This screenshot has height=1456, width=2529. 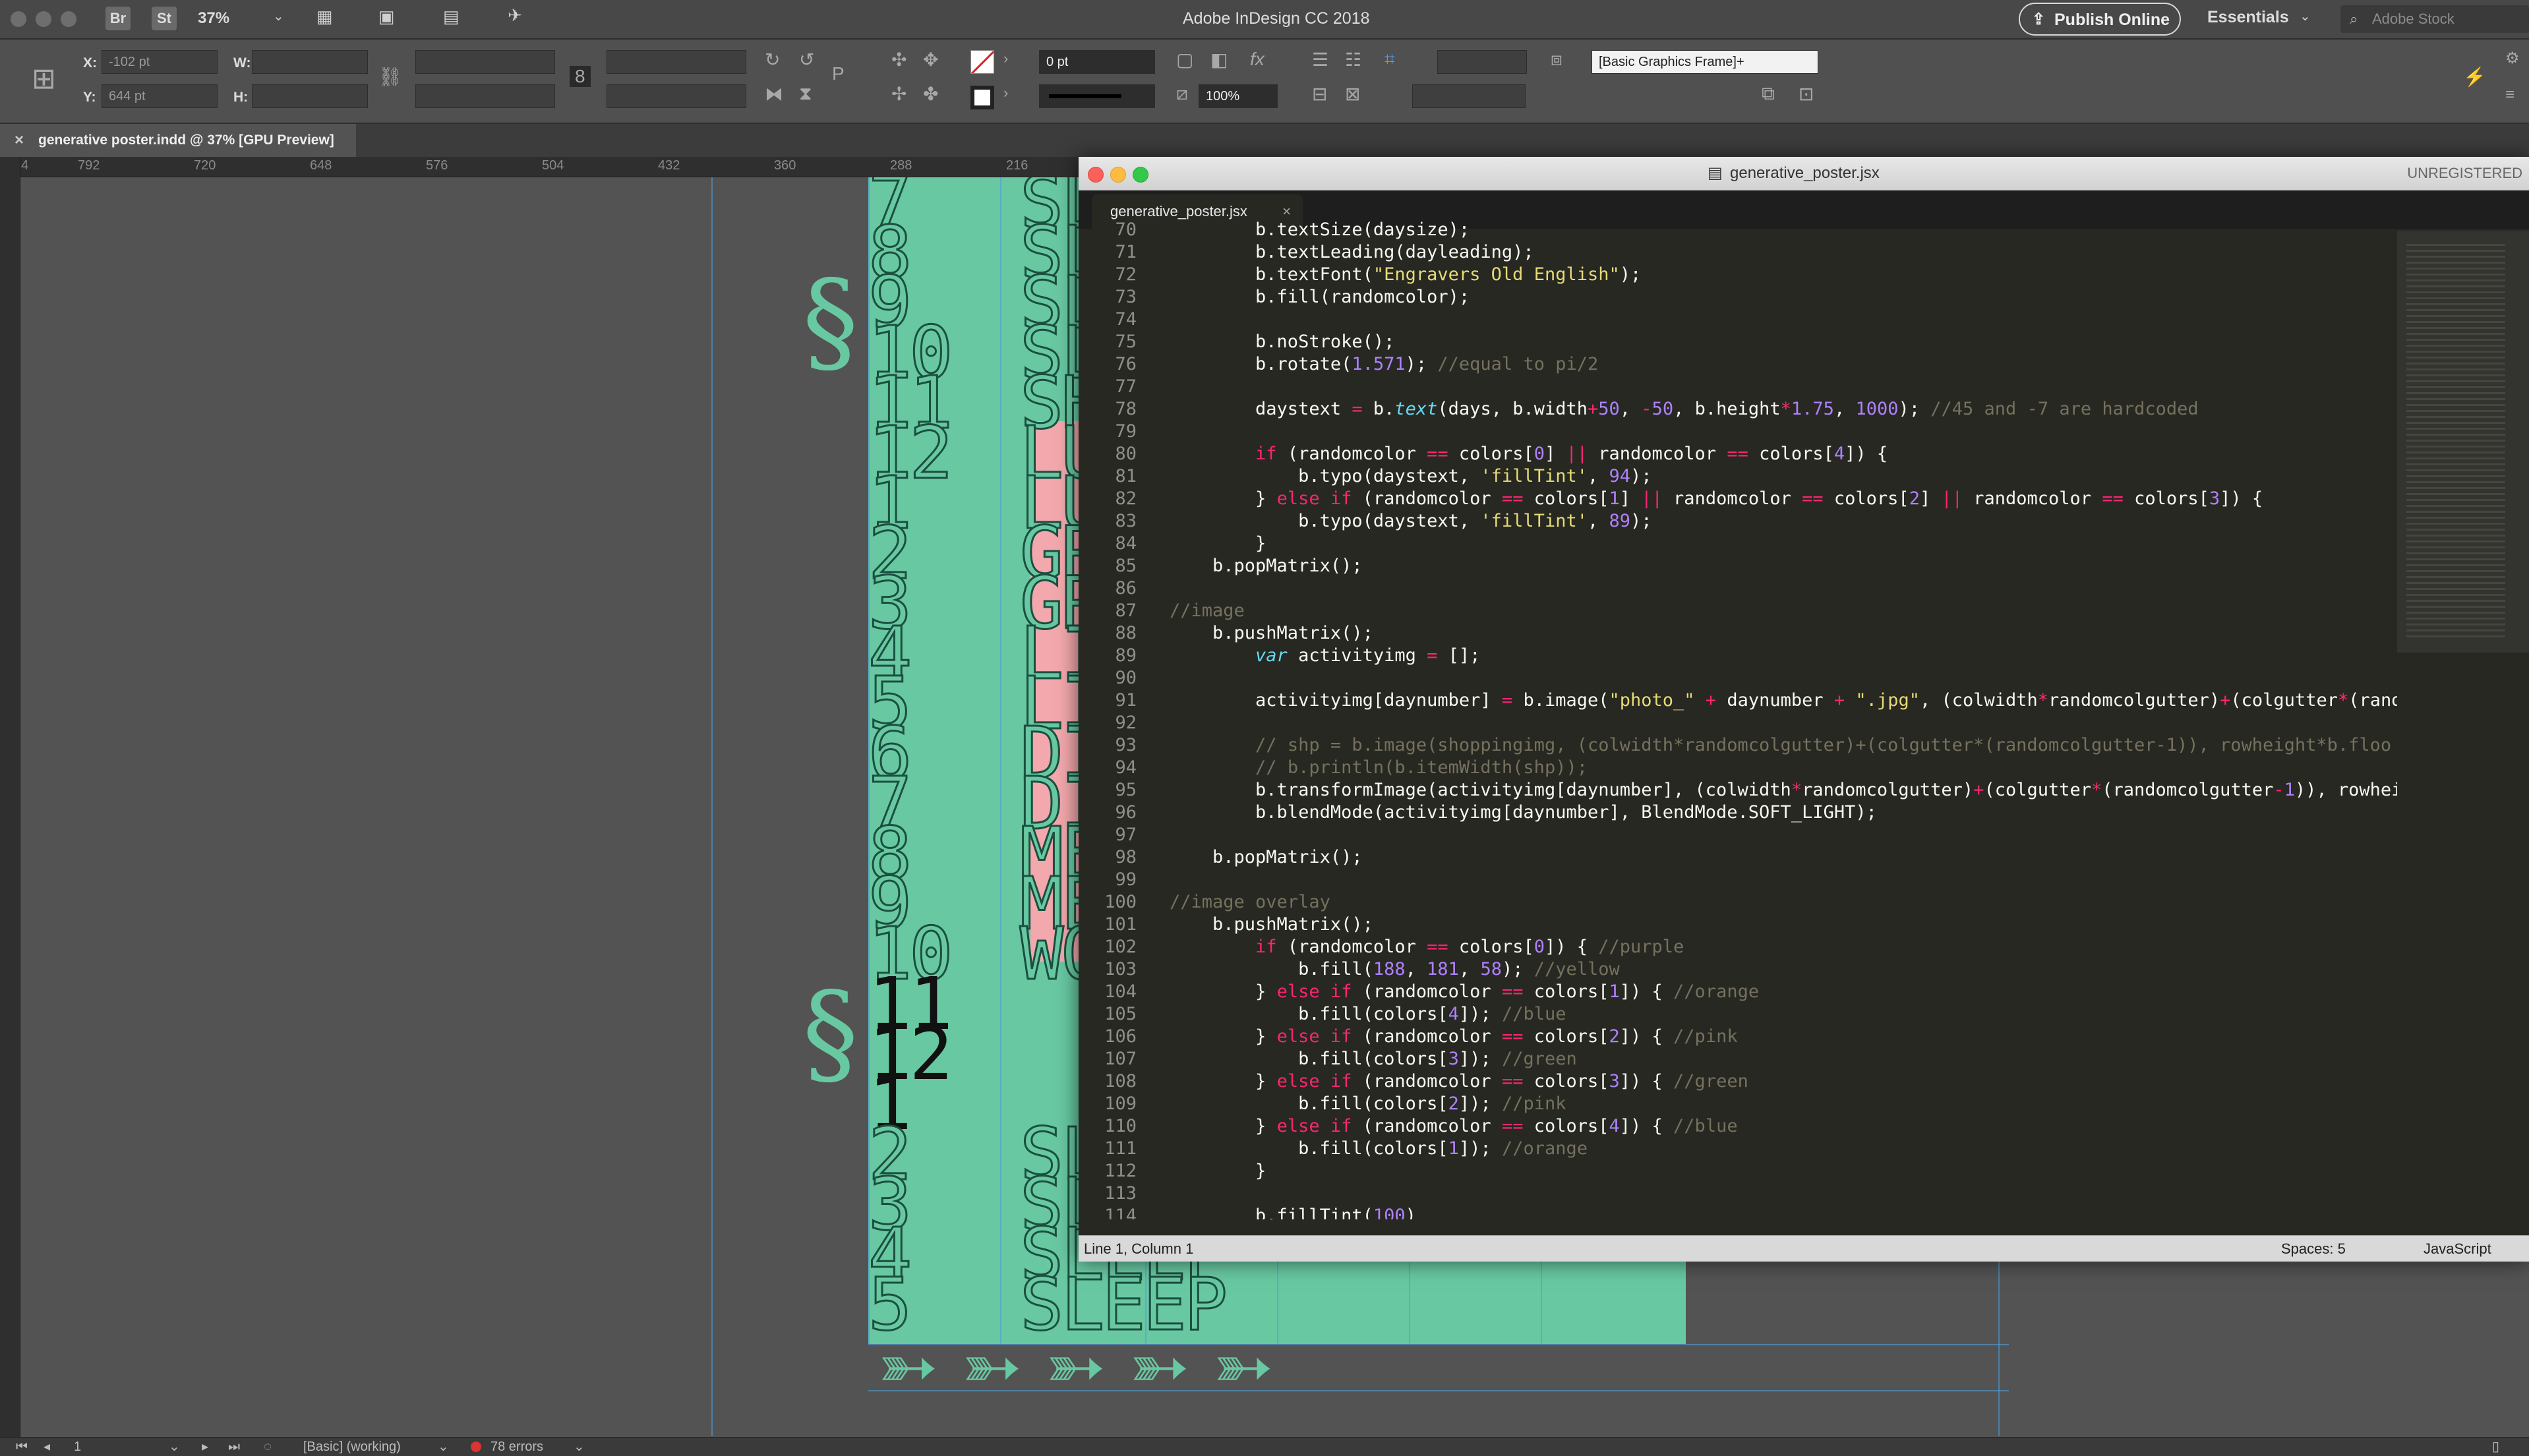 What do you see at coordinates (1738, 903) in the screenshot?
I see `code-line: 100 //image overlay` at bounding box center [1738, 903].